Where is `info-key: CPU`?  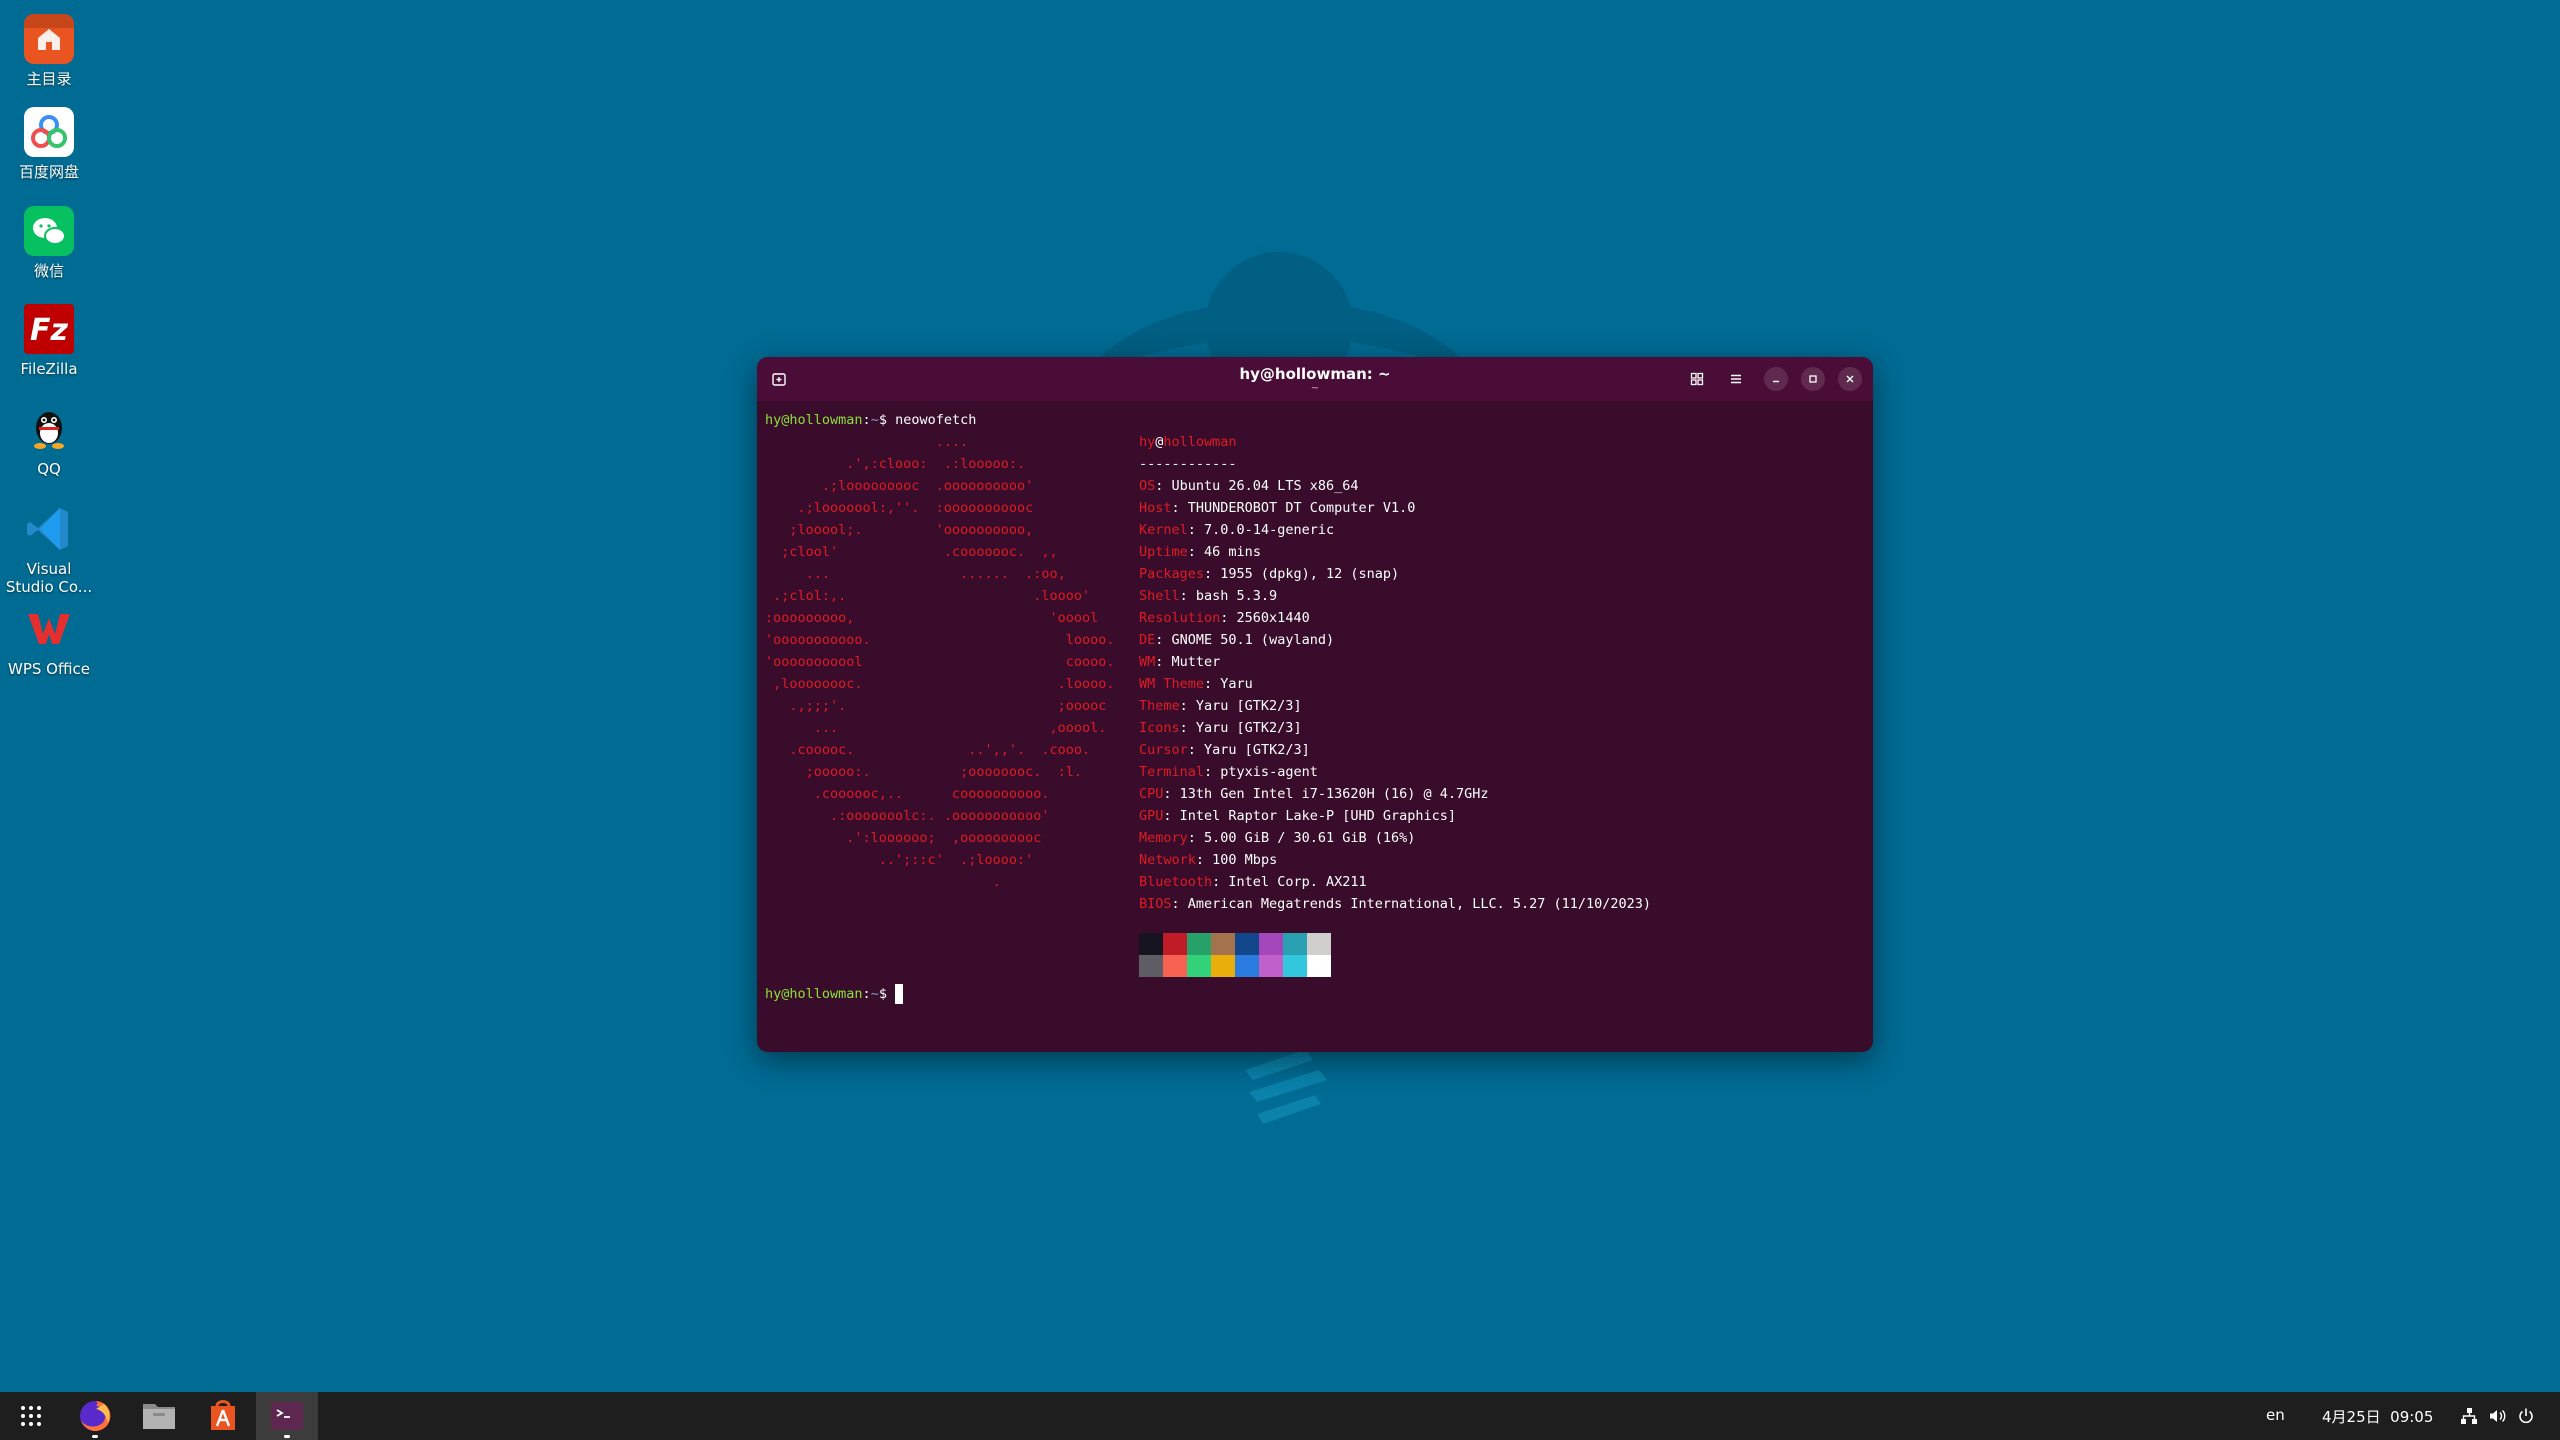 info-key: CPU is located at coordinates (1151, 794).